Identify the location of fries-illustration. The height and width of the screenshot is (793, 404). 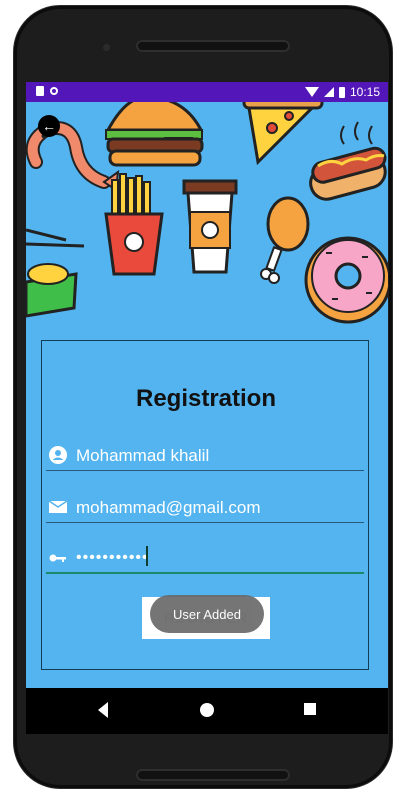
(134, 224).